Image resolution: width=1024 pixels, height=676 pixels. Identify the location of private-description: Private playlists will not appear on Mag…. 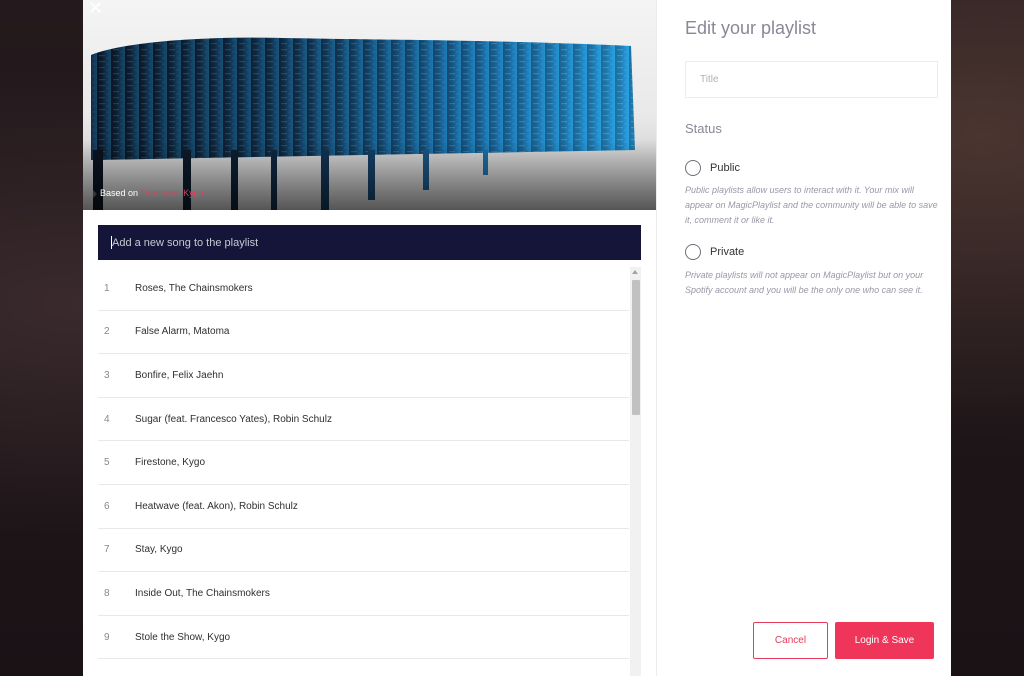
(804, 282).